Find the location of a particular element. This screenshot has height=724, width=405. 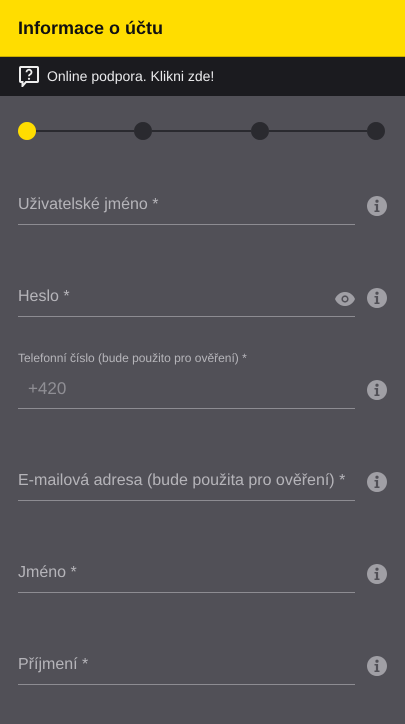

input-field: E-mailová adresa (bude použita pro ověření) * is located at coordinates (186, 471).